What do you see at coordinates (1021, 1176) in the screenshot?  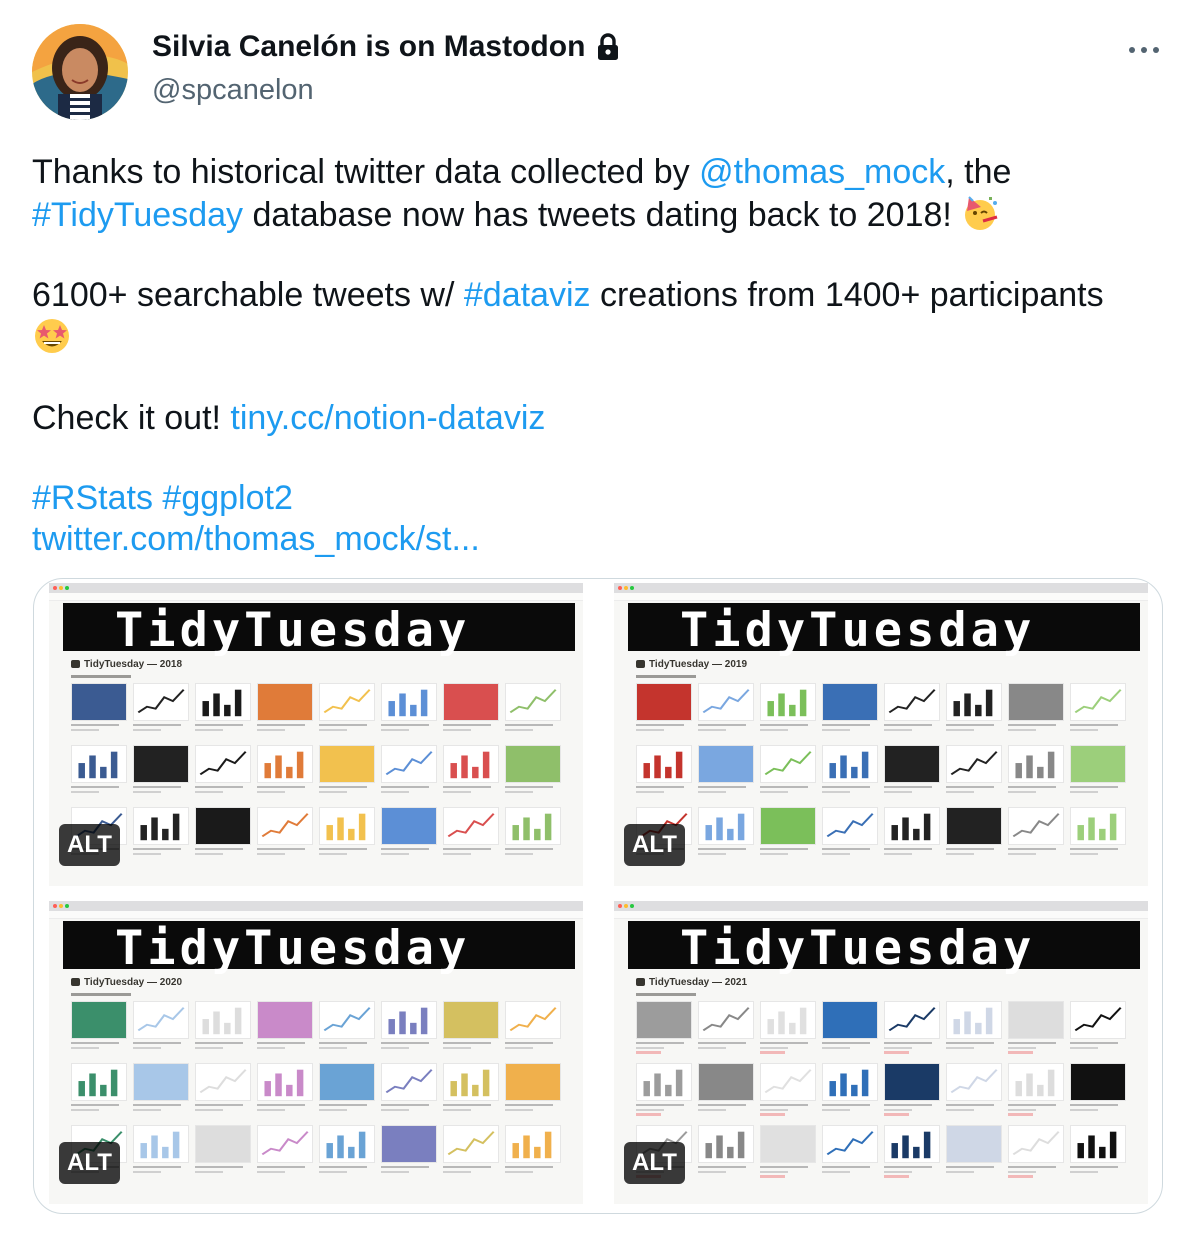 I see `card-tag` at bounding box center [1021, 1176].